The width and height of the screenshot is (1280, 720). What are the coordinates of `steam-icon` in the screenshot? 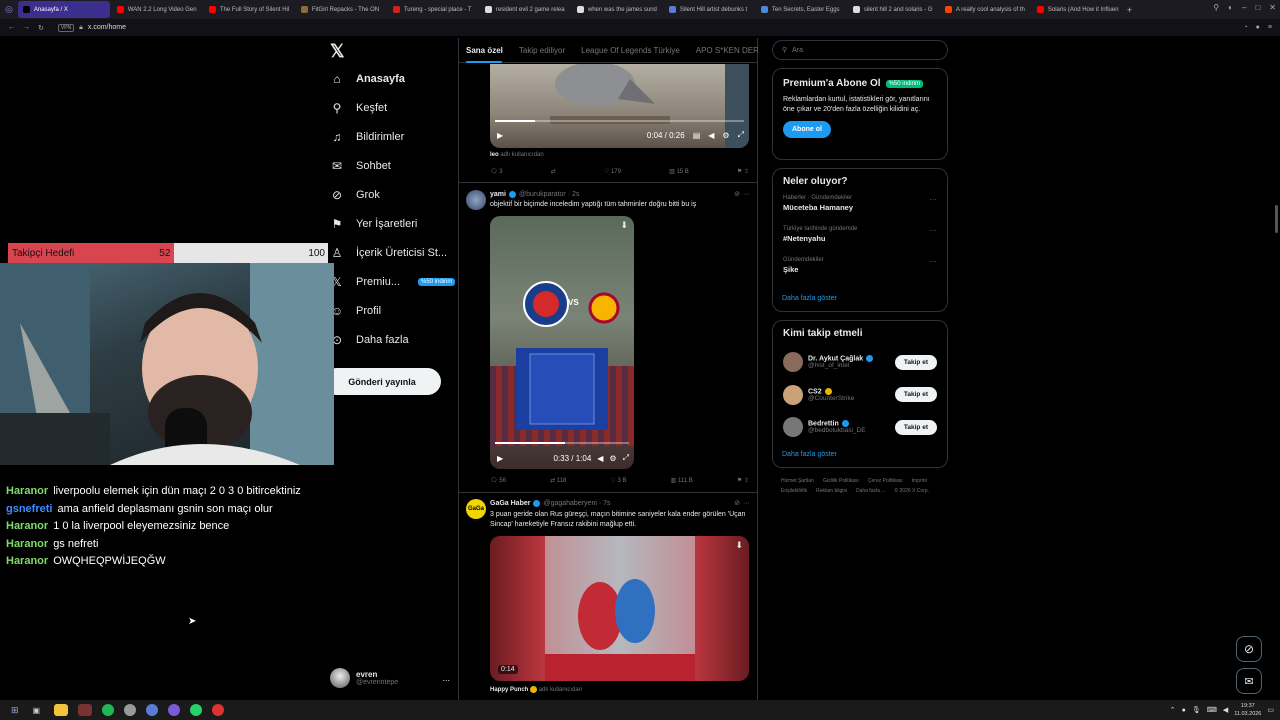 It's located at (130, 710).